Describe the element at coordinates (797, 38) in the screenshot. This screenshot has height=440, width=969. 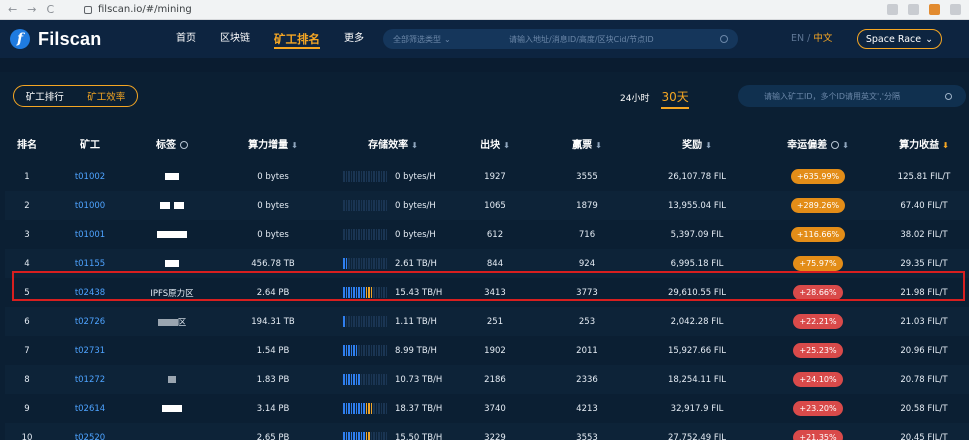
I see `lang-en: EN` at that location.